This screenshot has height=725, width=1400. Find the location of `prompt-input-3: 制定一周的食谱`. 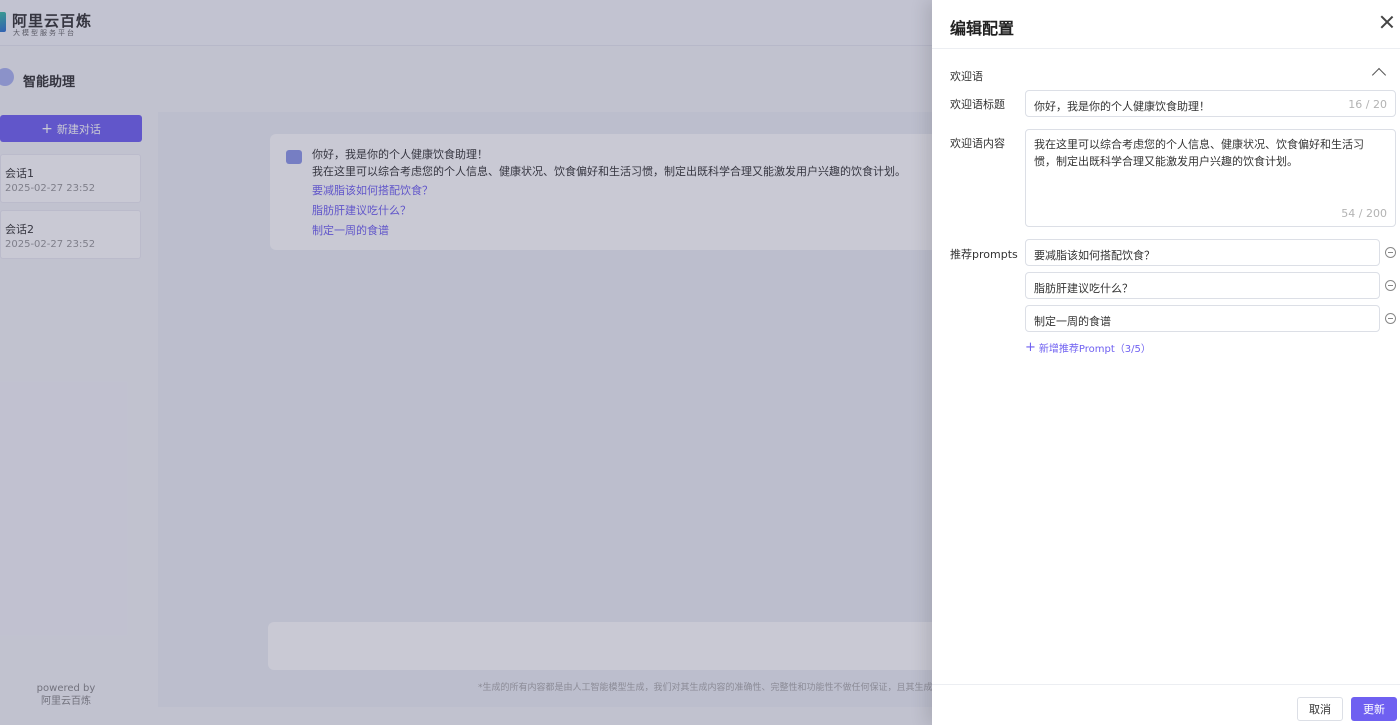

prompt-input-3: 制定一周的食谱 is located at coordinates (1202, 318).